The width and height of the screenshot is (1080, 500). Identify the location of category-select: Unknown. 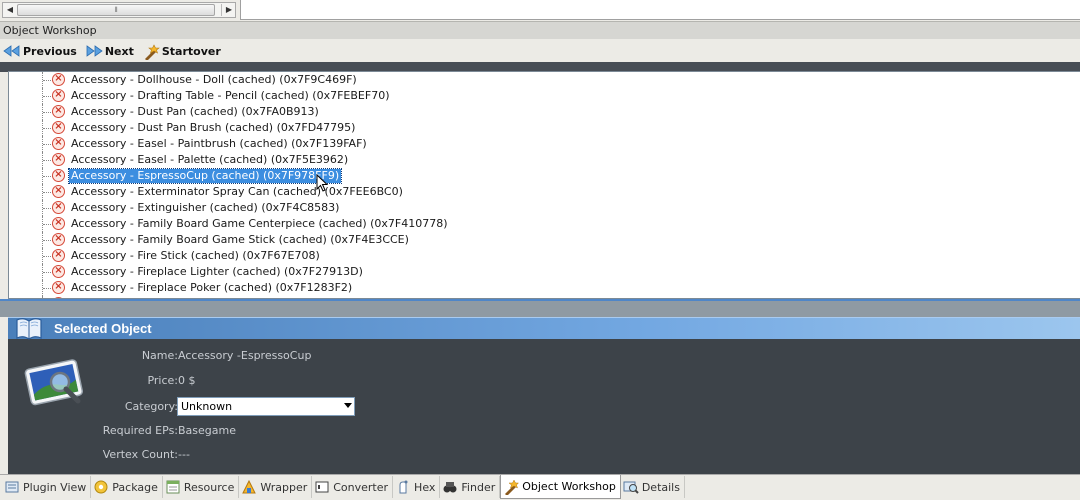
(266, 406).